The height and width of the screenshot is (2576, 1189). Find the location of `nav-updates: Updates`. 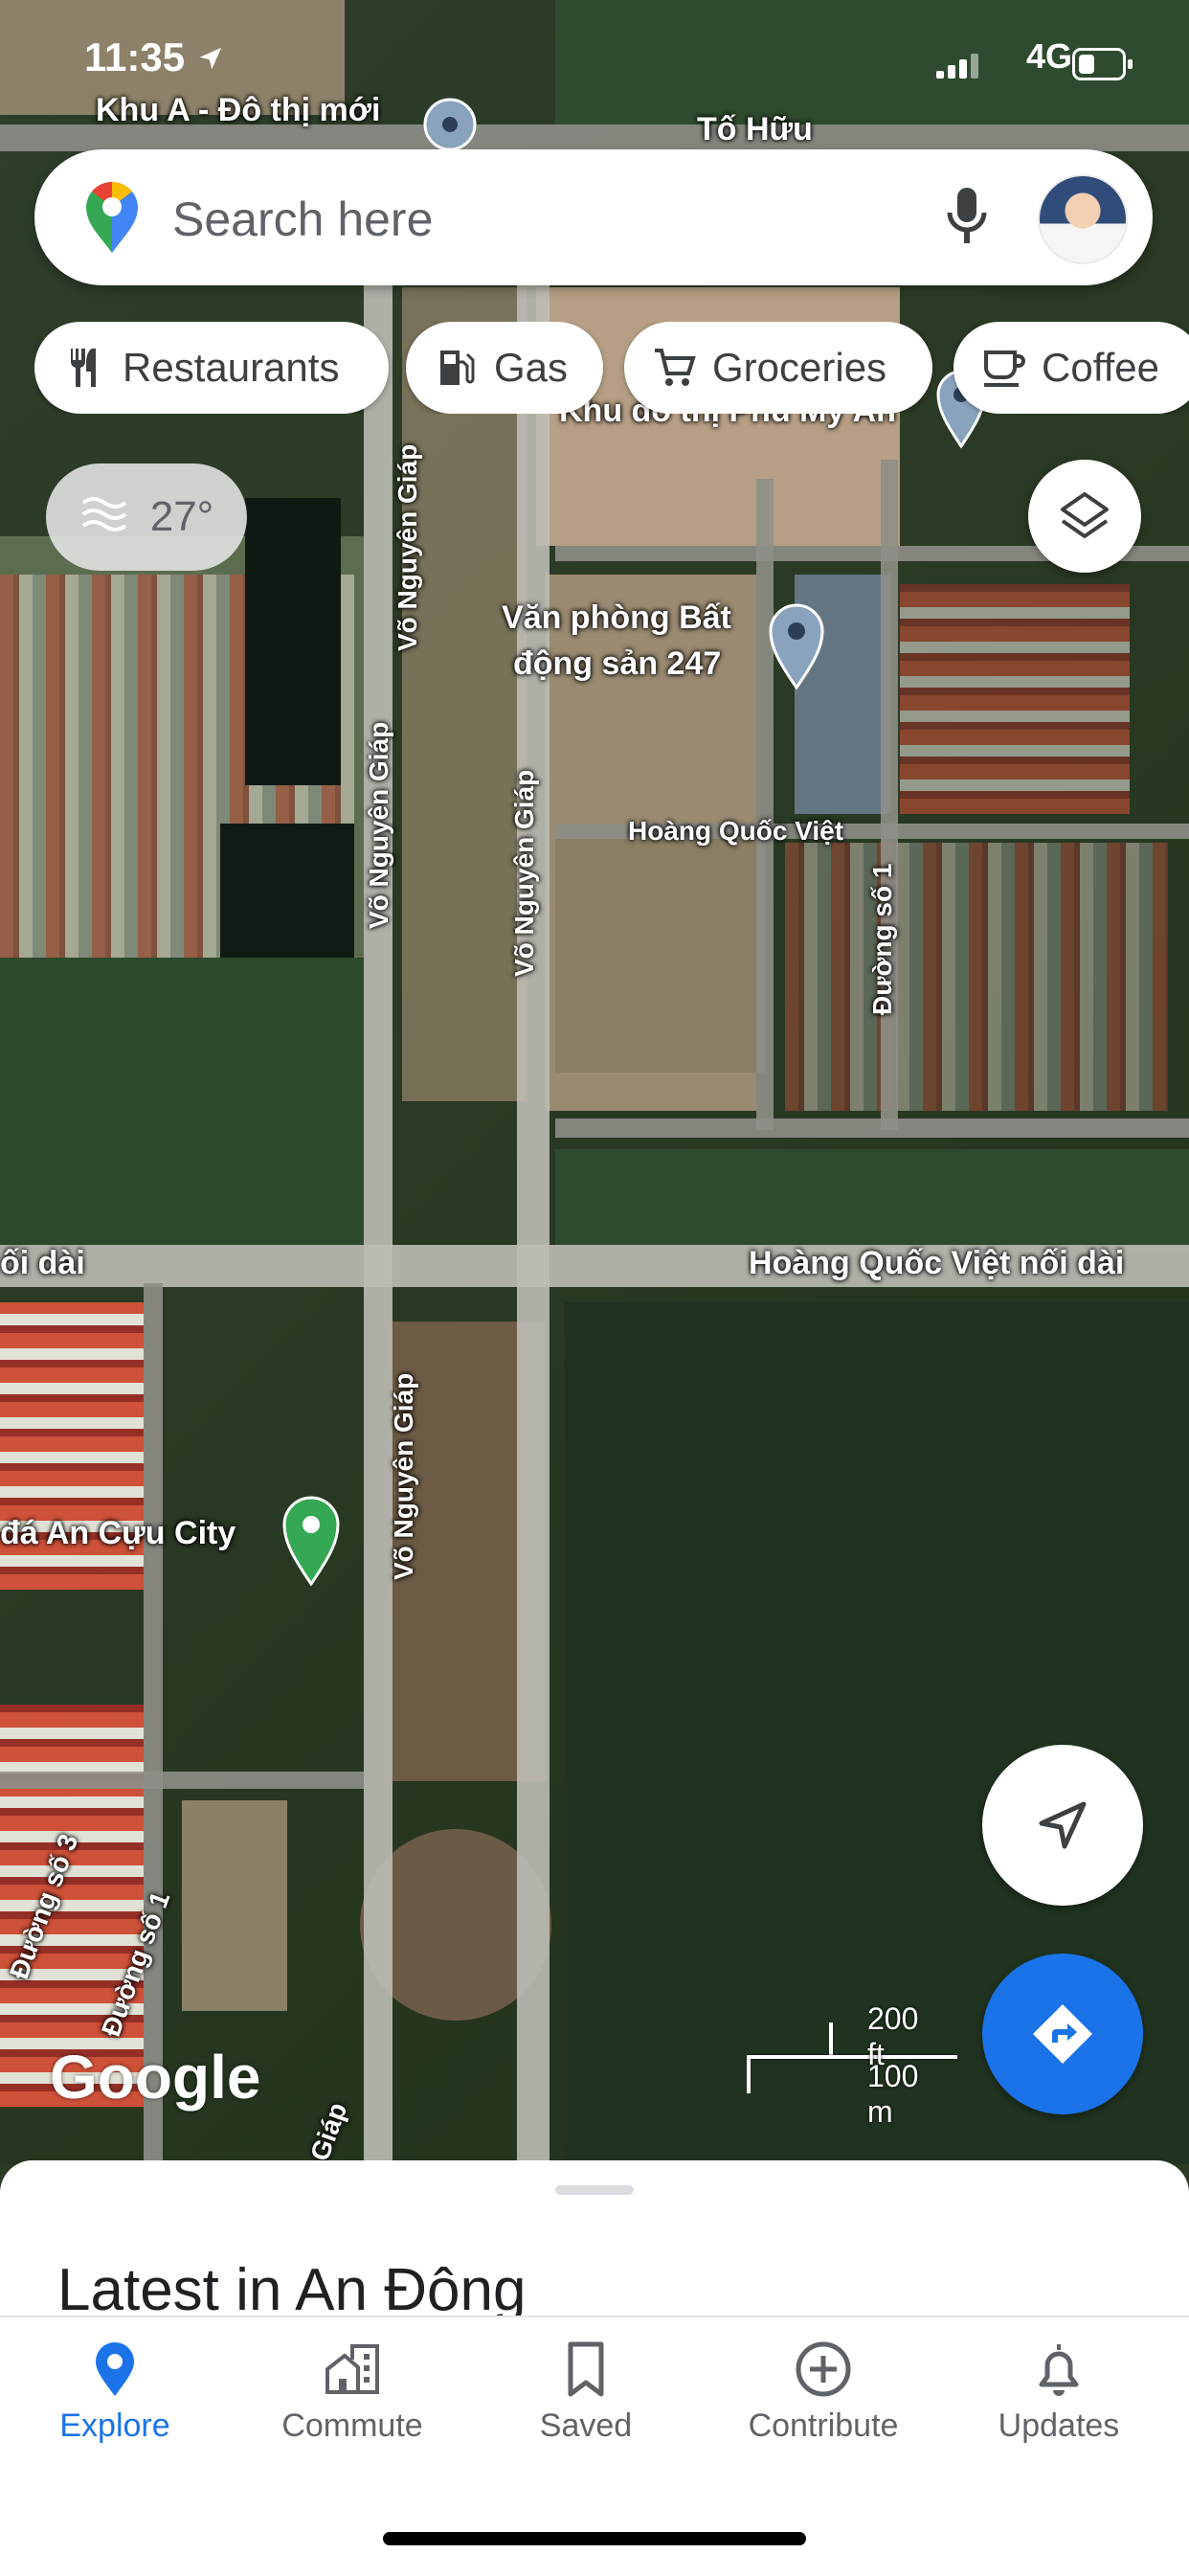

nav-updates: Updates is located at coordinates (1058, 2392).